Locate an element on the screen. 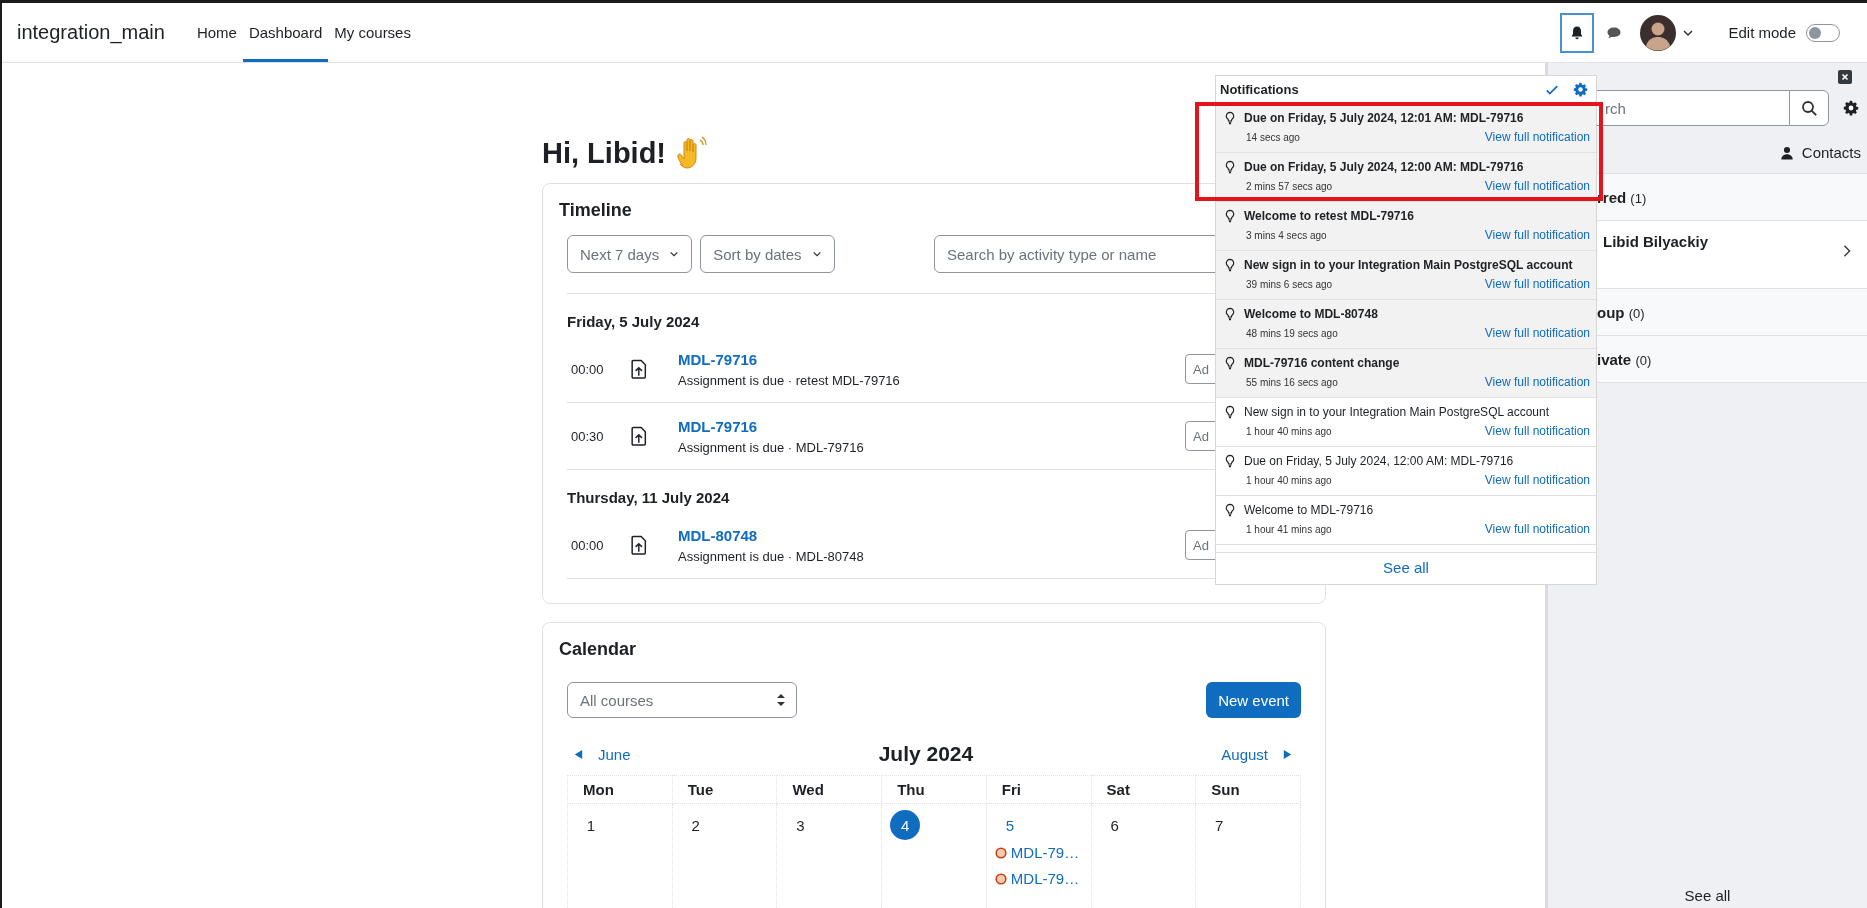 The height and width of the screenshot is (908, 1867). card-title: Calendar is located at coordinates (598, 649).